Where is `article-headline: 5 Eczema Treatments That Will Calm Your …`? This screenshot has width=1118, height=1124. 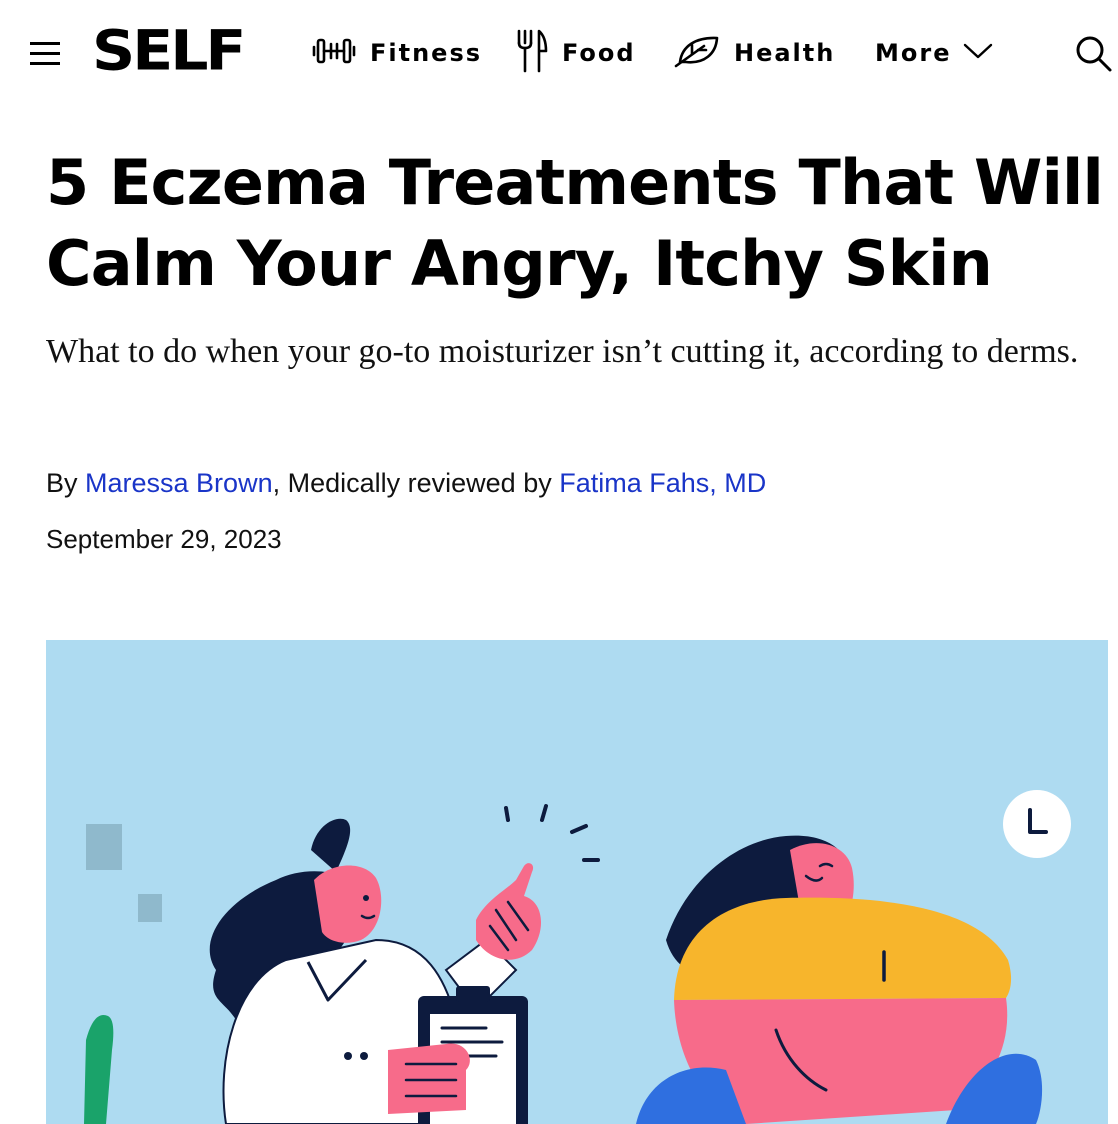 article-headline: 5 Eczema Treatments That Will Calm Your … is located at coordinates (582, 223).